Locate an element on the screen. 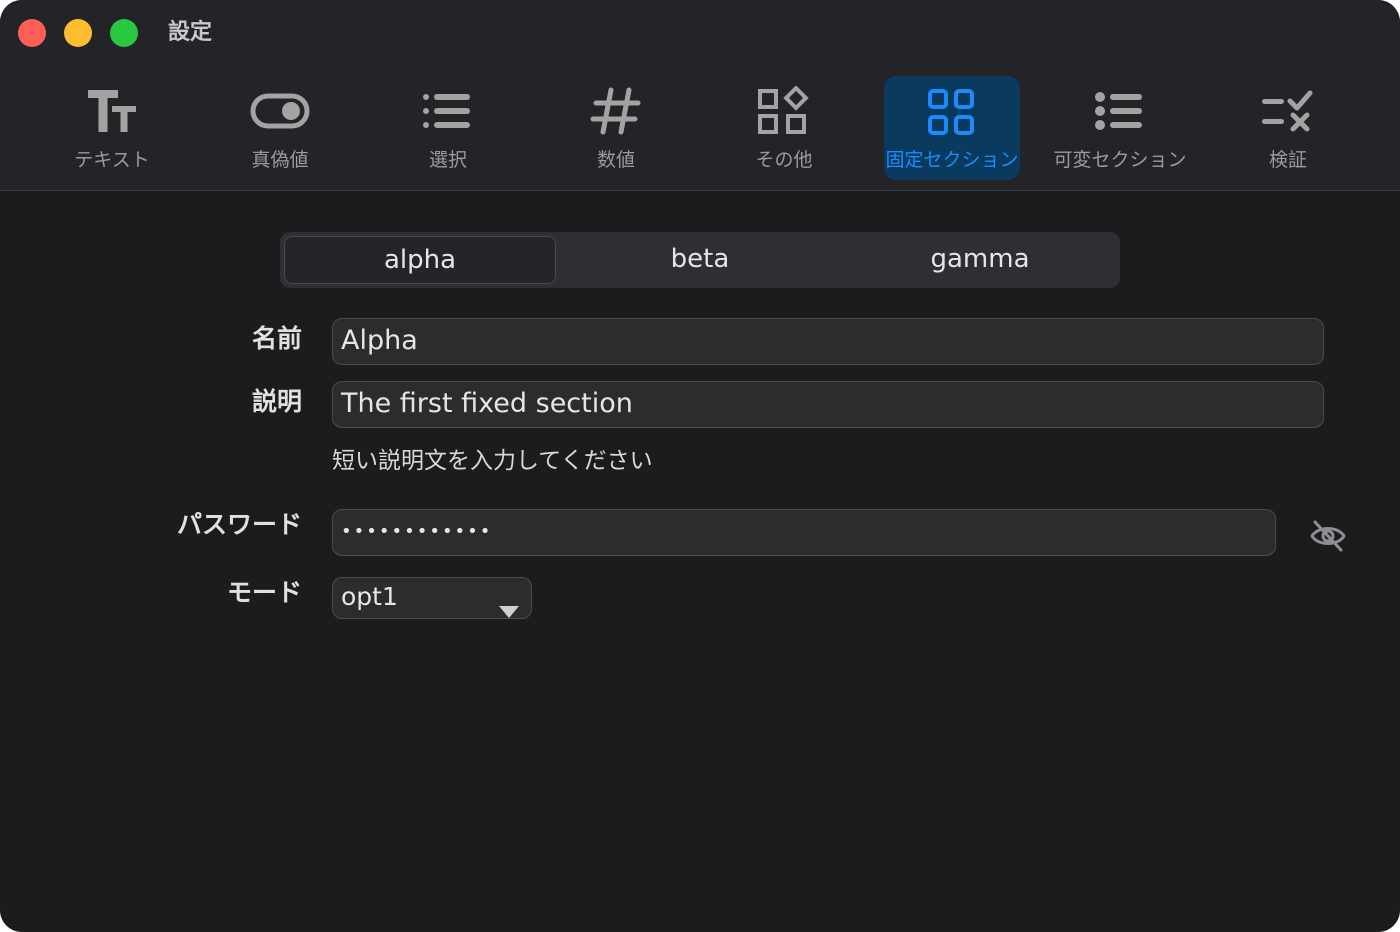 This screenshot has width=1400, height=932. toolbar-item-label: その他 is located at coordinates (784, 160).